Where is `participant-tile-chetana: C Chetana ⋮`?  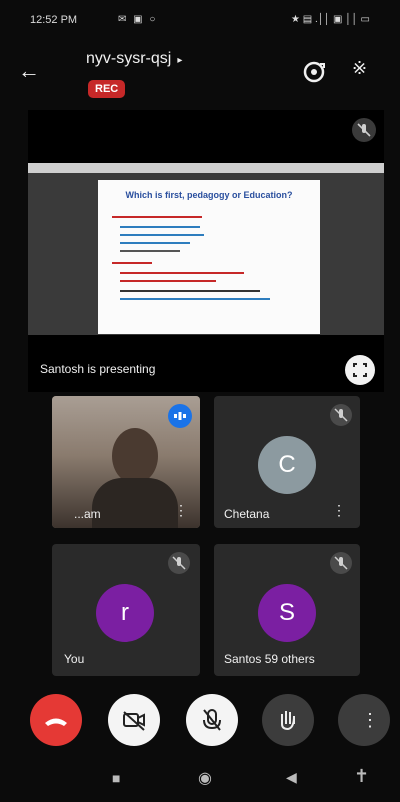 participant-tile-chetana: C Chetana ⋮ is located at coordinates (287, 462).